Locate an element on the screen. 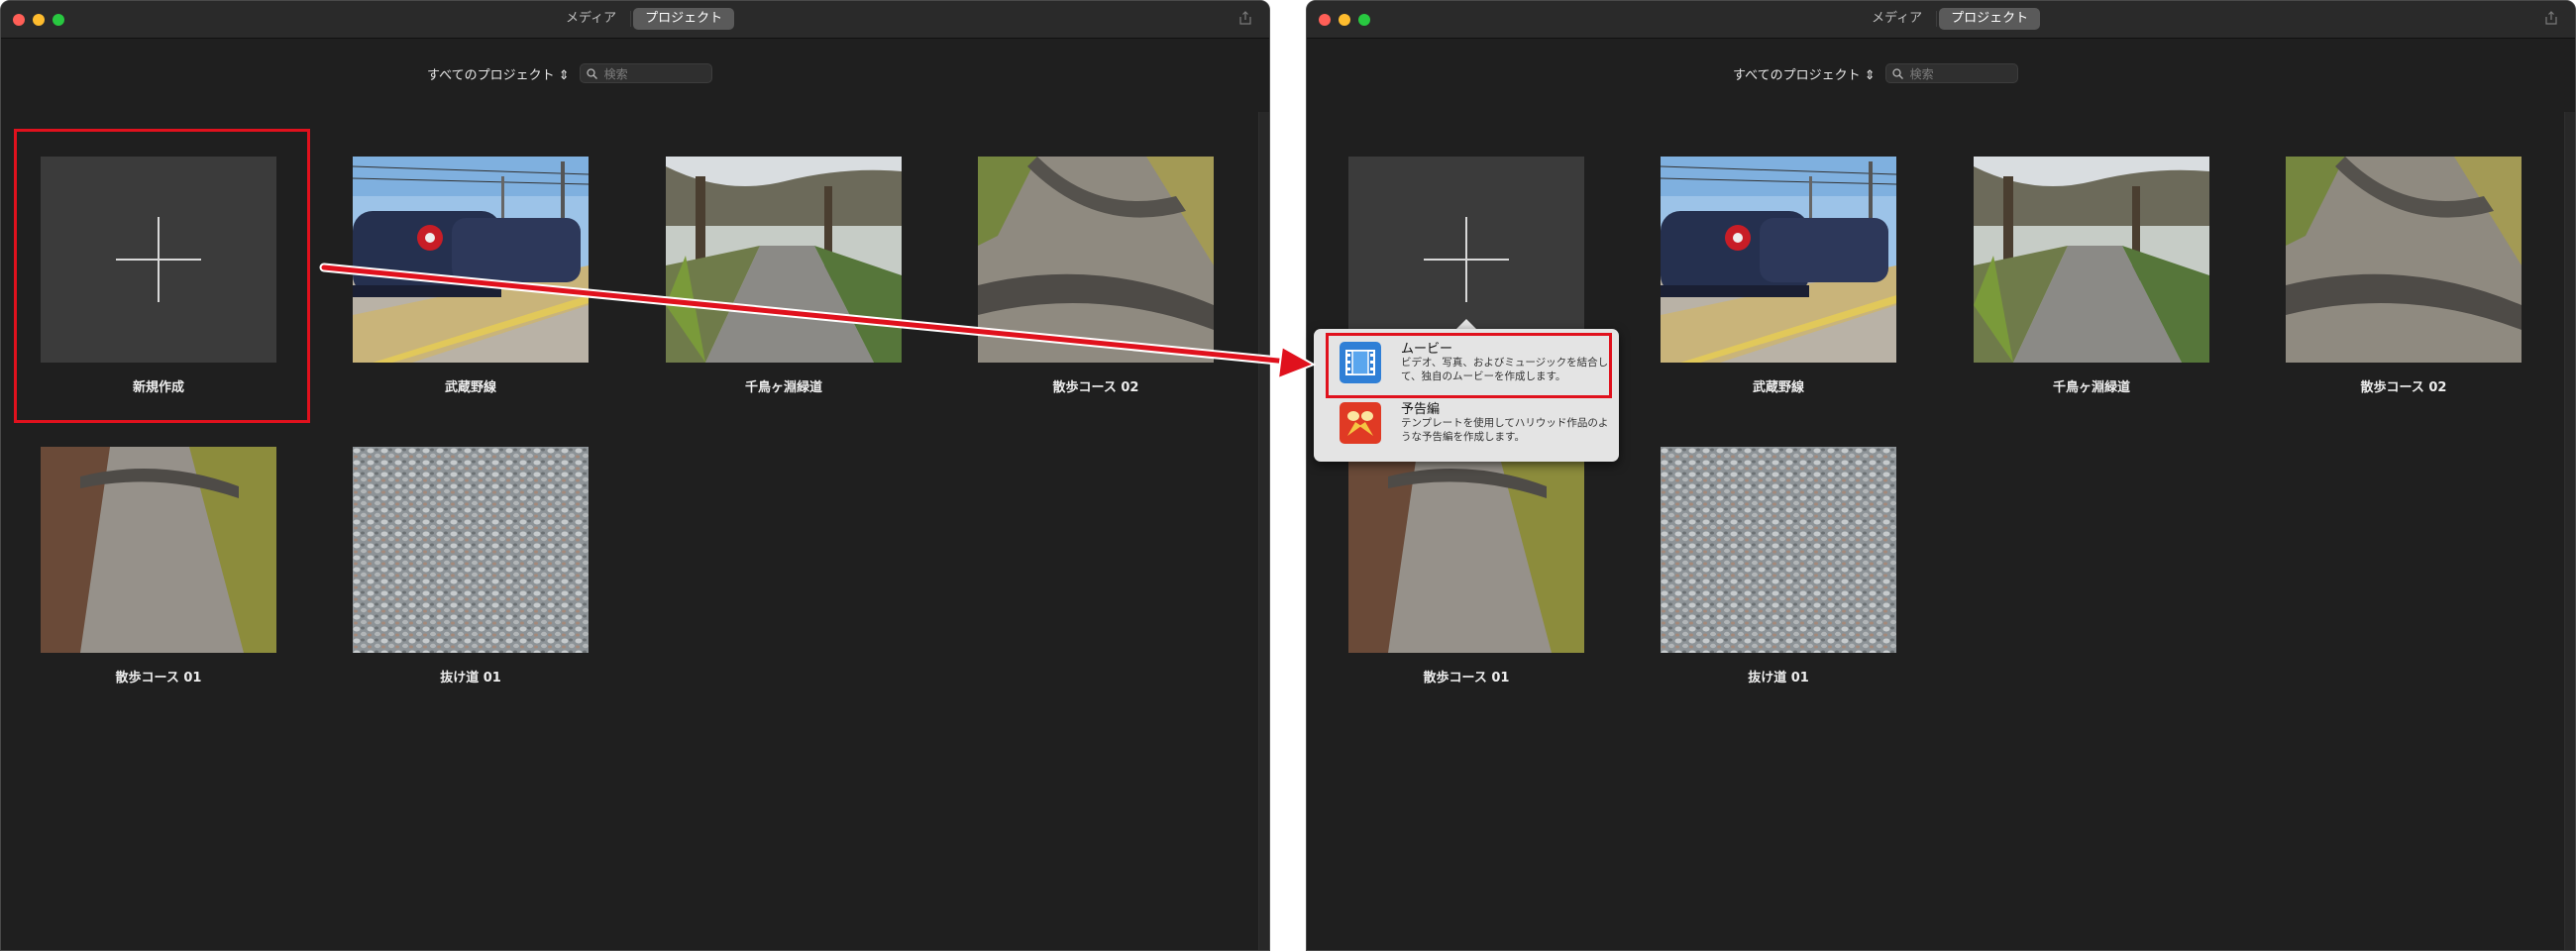 This screenshot has height=951, width=2576. trailer-spotlights-icon is located at coordinates (1360, 423).